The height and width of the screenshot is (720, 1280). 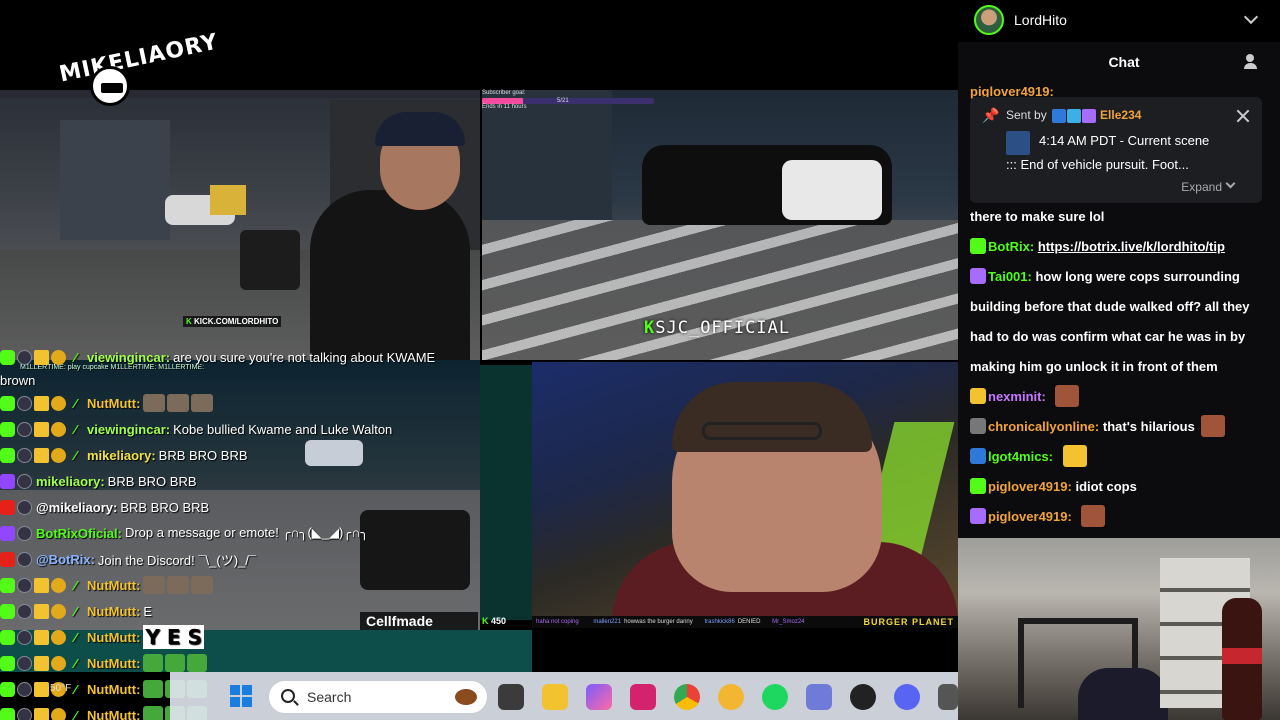 I want to click on chat-text: there to make sure lol, so click(x=1037, y=216).